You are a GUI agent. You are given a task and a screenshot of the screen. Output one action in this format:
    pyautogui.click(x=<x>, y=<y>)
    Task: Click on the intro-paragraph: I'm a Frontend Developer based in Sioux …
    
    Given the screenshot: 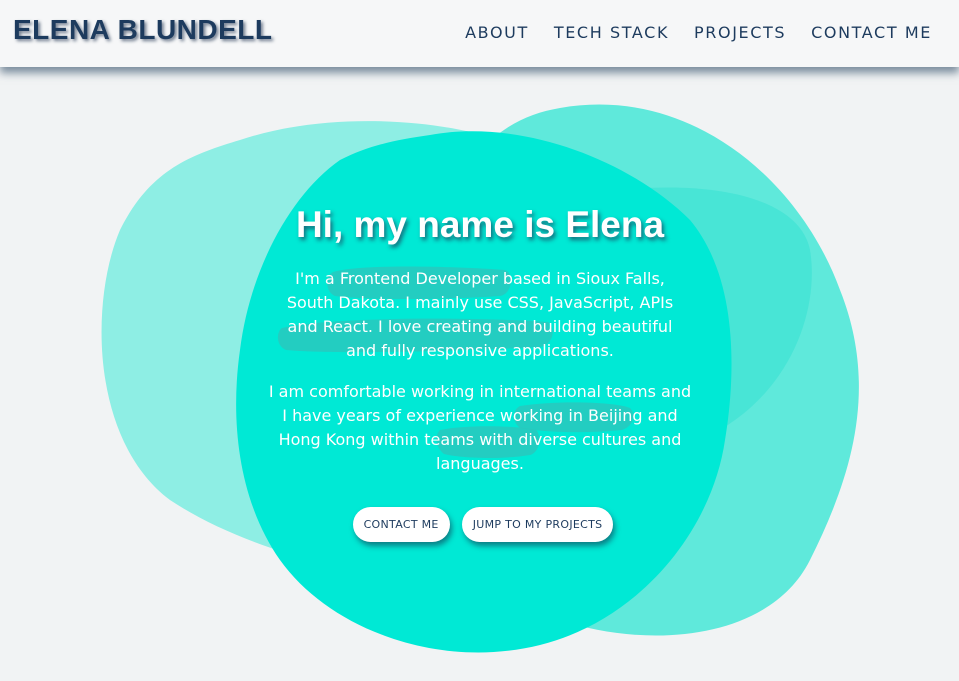 What is the action you would take?
    pyautogui.click(x=480, y=315)
    